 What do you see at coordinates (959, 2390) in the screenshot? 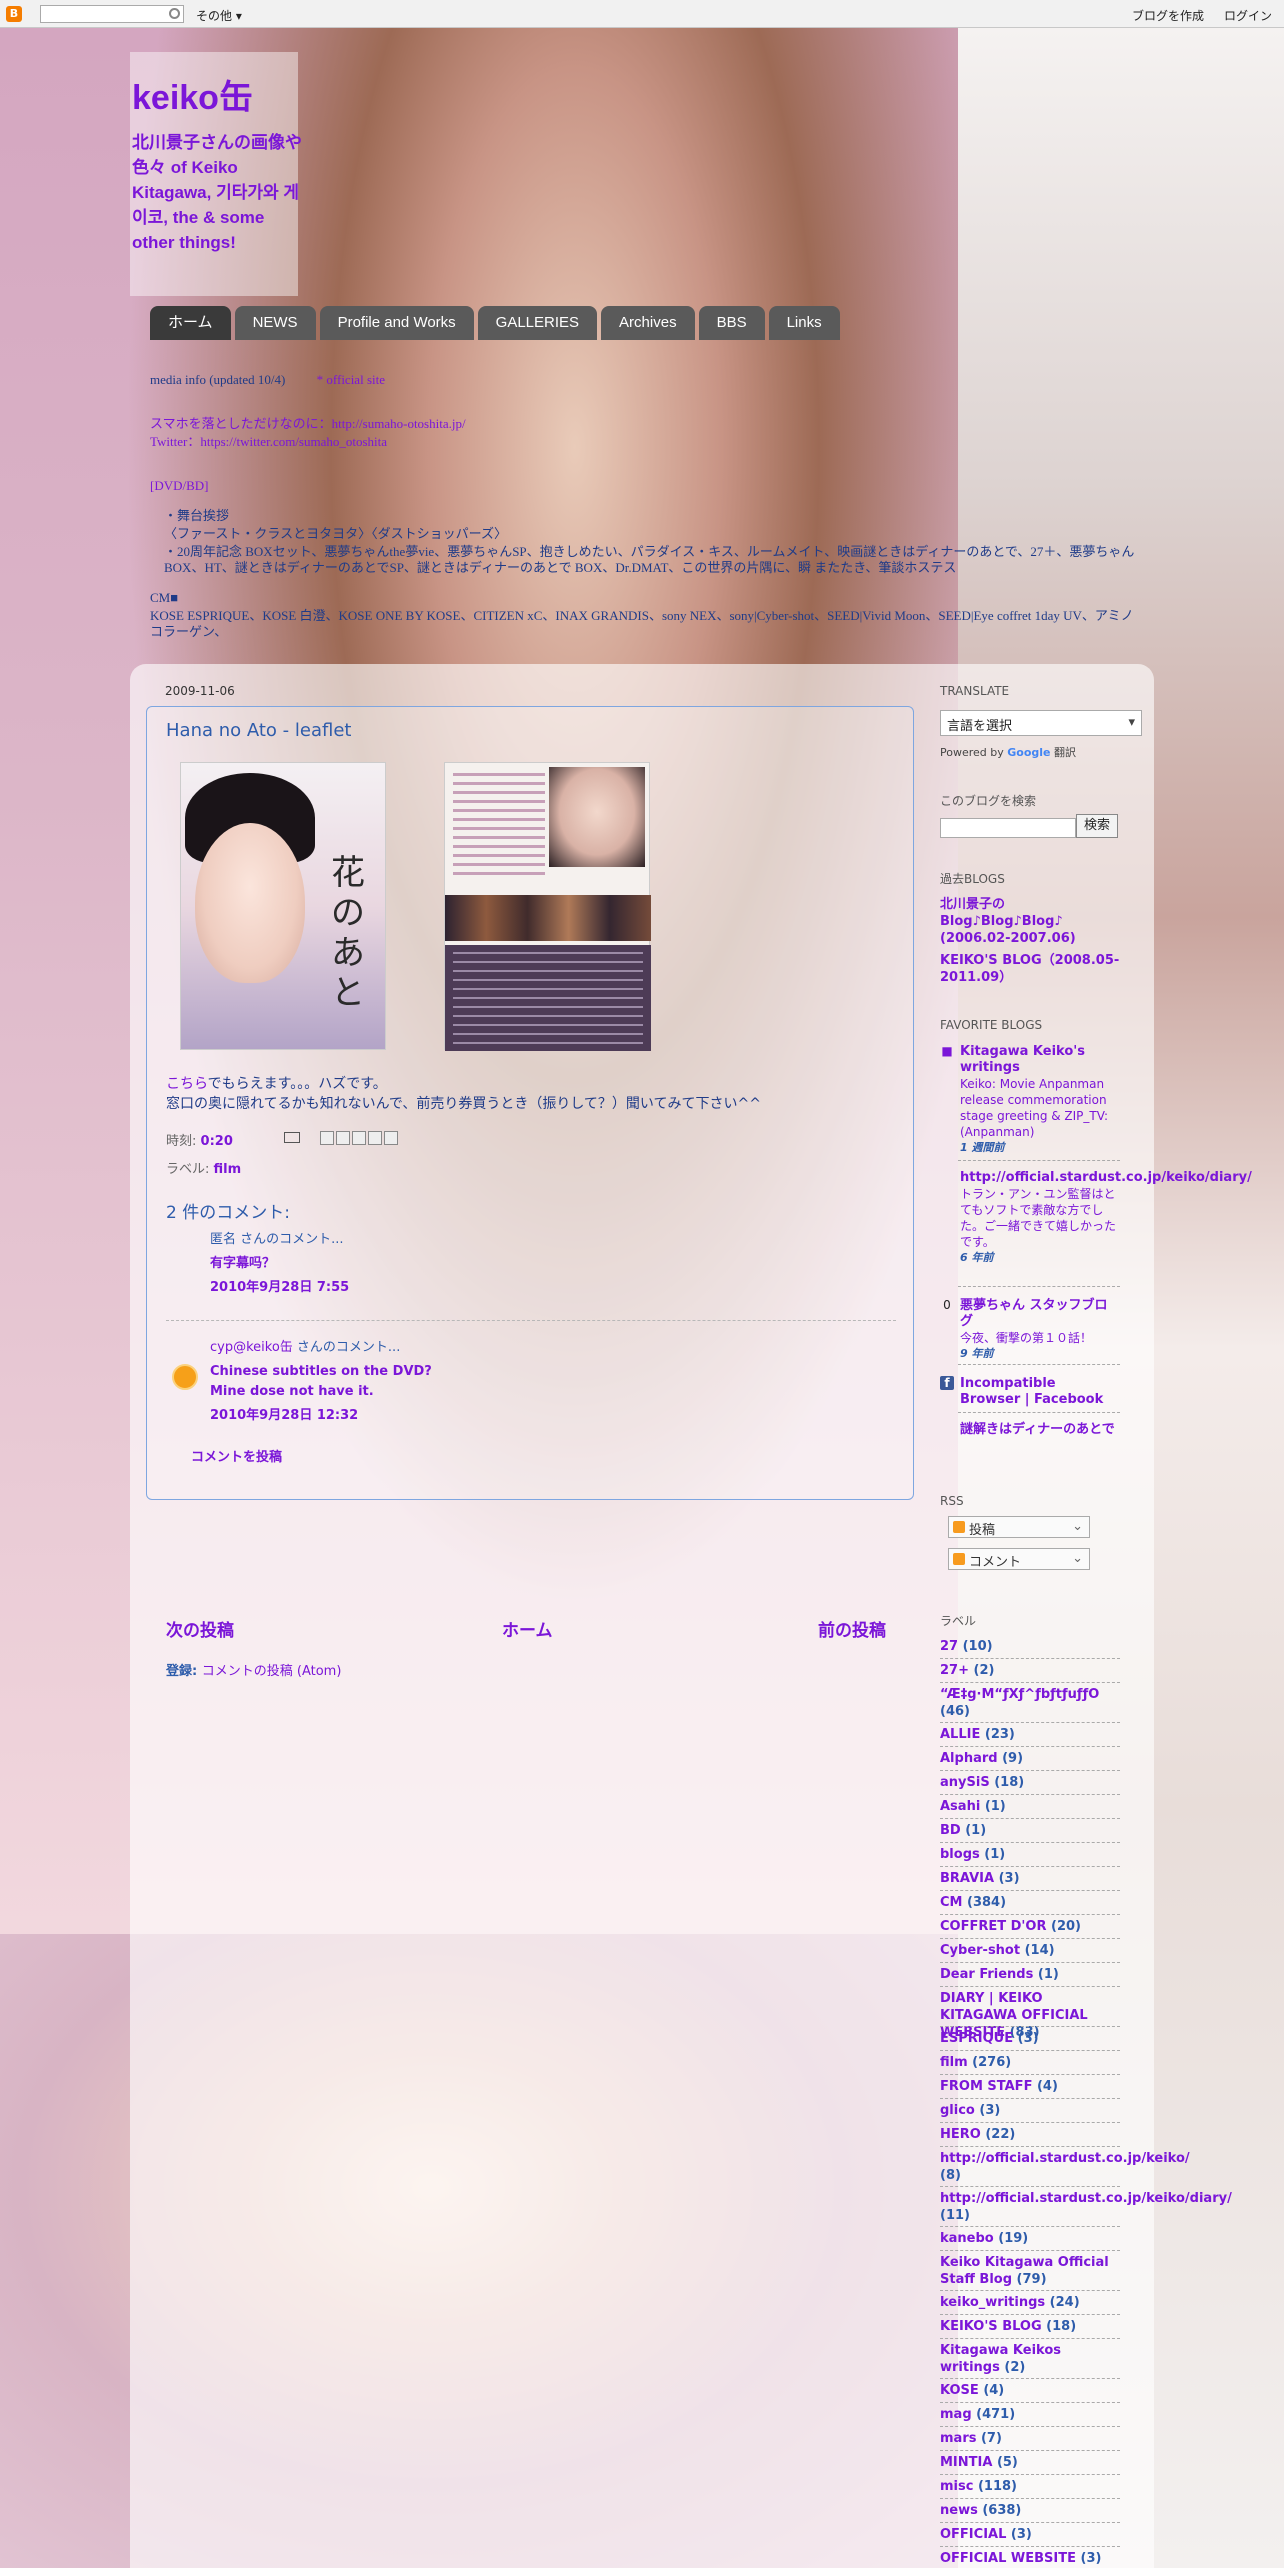
I see `label-link: KOSE` at bounding box center [959, 2390].